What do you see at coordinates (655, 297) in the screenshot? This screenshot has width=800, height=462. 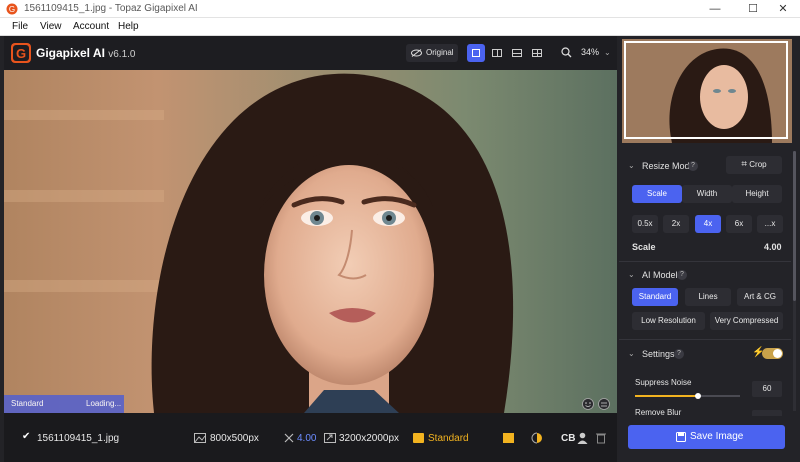 I see `model-standard: Standard` at bounding box center [655, 297].